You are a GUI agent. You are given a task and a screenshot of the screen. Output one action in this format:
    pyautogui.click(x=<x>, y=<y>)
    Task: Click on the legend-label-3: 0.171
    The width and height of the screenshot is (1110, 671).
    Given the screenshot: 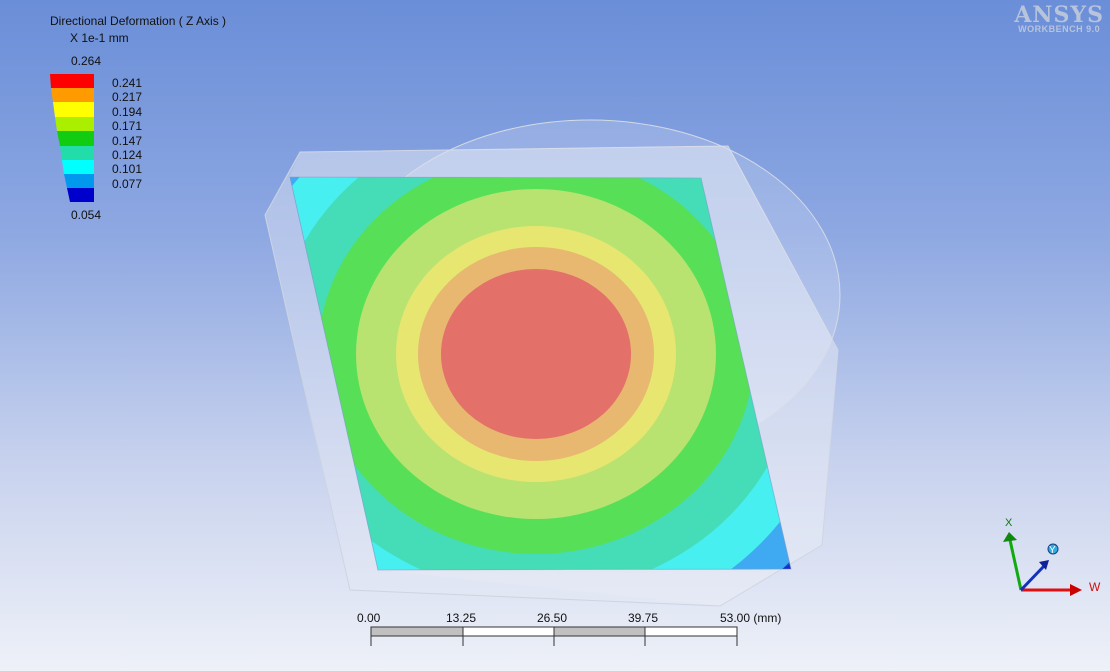 What is the action you would take?
    pyautogui.click(x=127, y=126)
    